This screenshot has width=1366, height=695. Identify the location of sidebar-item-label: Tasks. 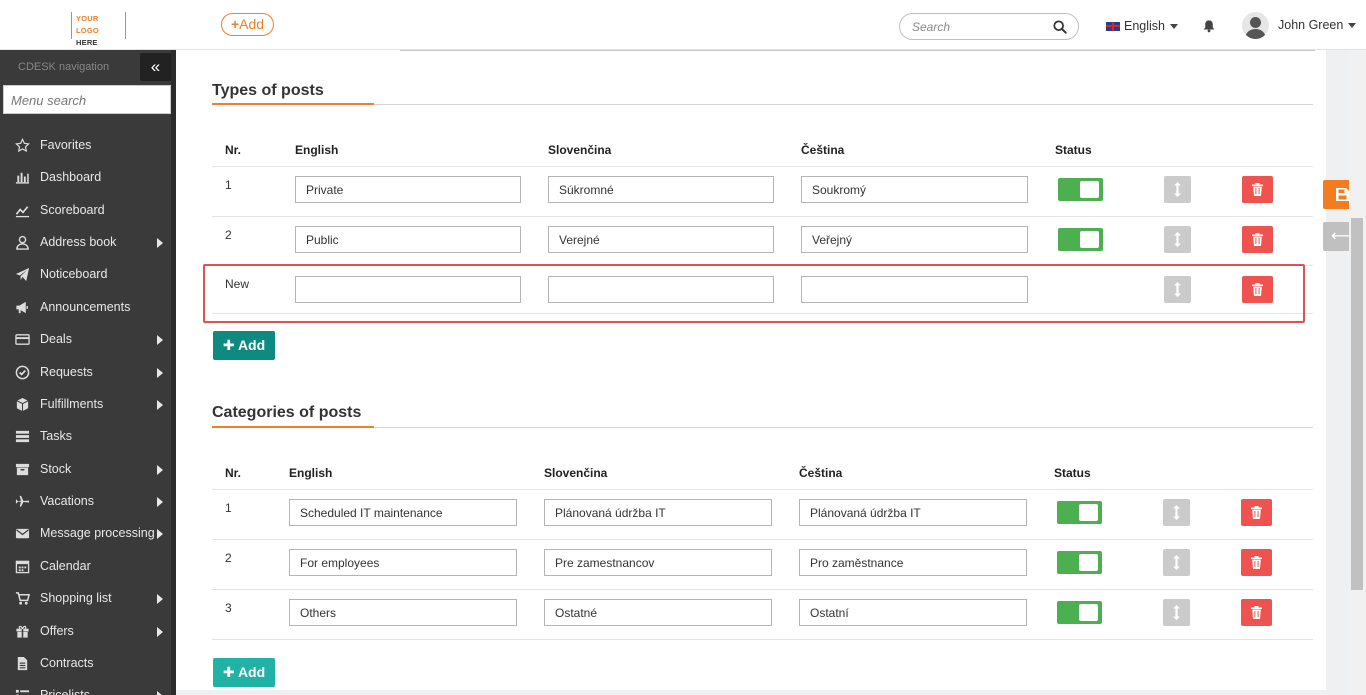
(56, 436).